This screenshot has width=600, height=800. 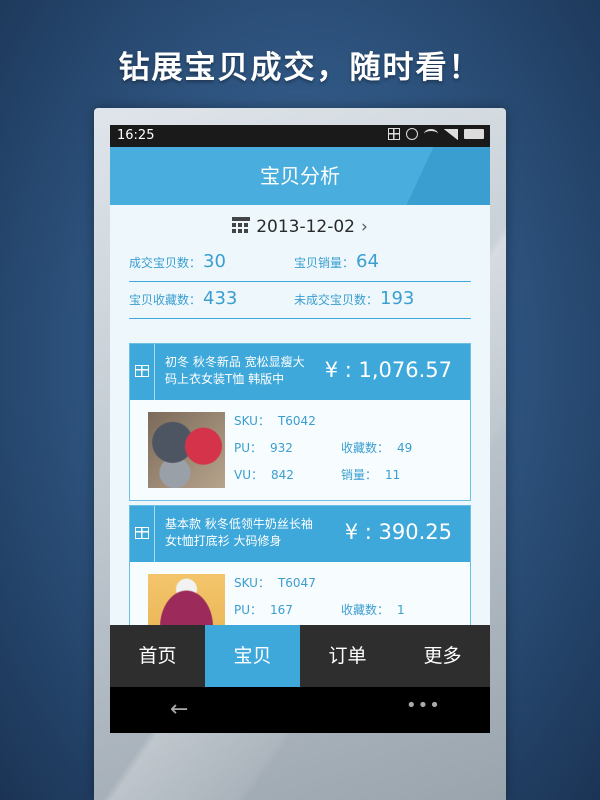 What do you see at coordinates (183, 298) in the screenshot?
I see `stat-favorites: 宝贝收藏数： 433` at bounding box center [183, 298].